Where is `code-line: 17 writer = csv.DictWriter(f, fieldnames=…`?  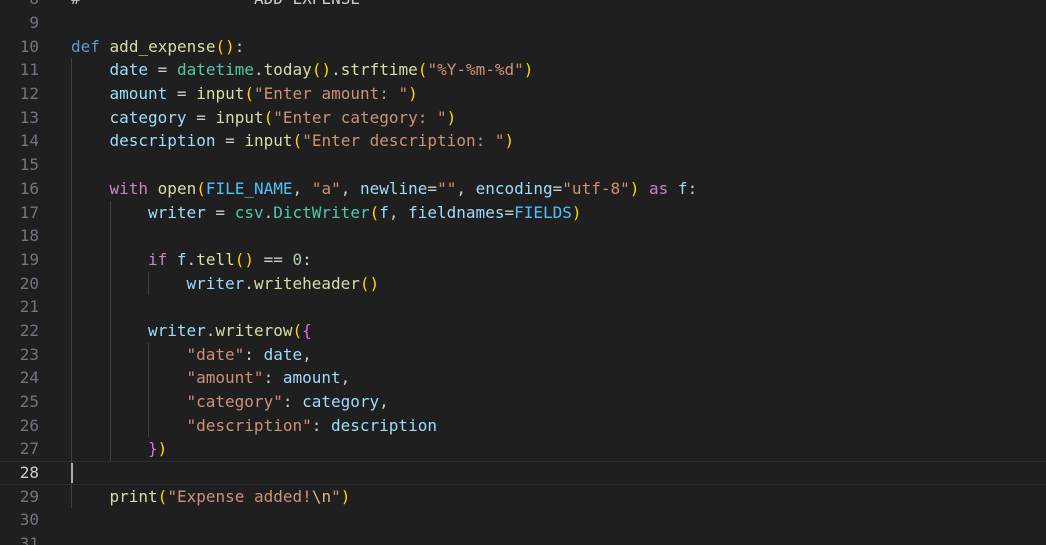 code-line: 17 writer = csv.DictWriter(f, fieldnames=… is located at coordinates (523, 212).